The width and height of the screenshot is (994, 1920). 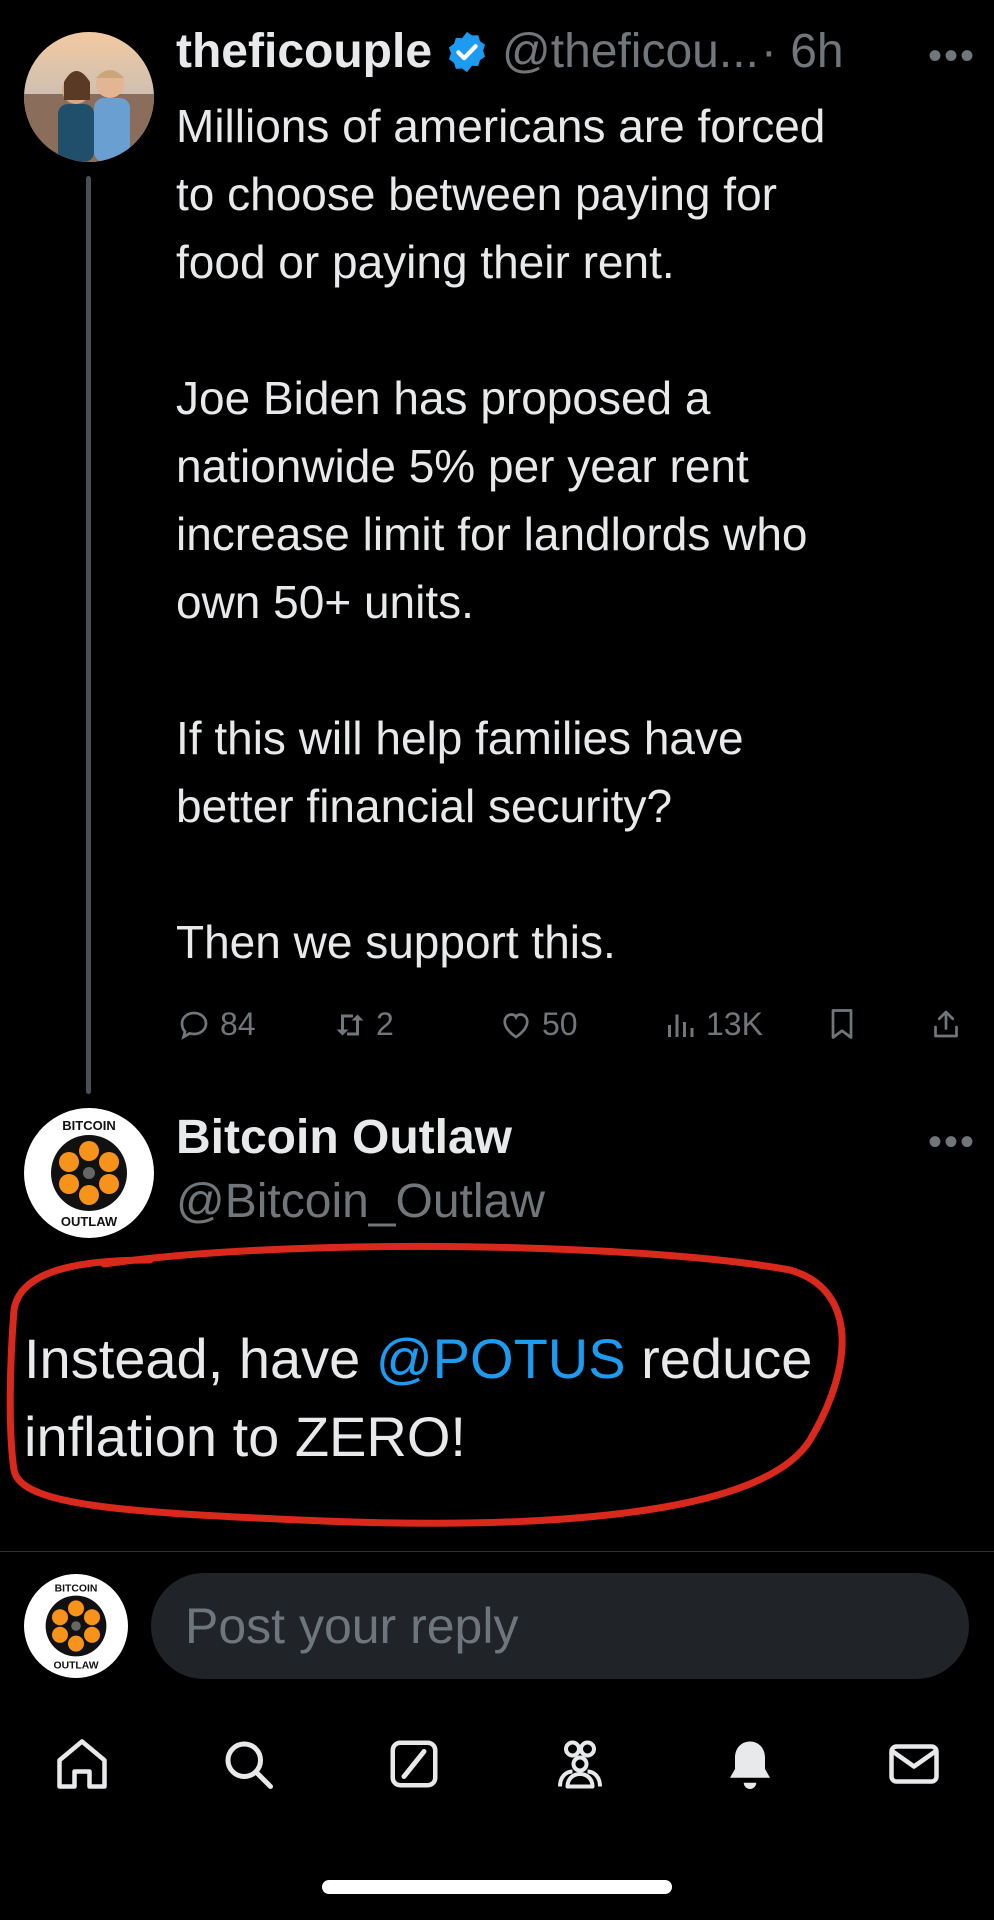 What do you see at coordinates (344, 1137) in the screenshot?
I see `reply-author-name: Bitcoin Outlaw` at bounding box center [344, 1137].